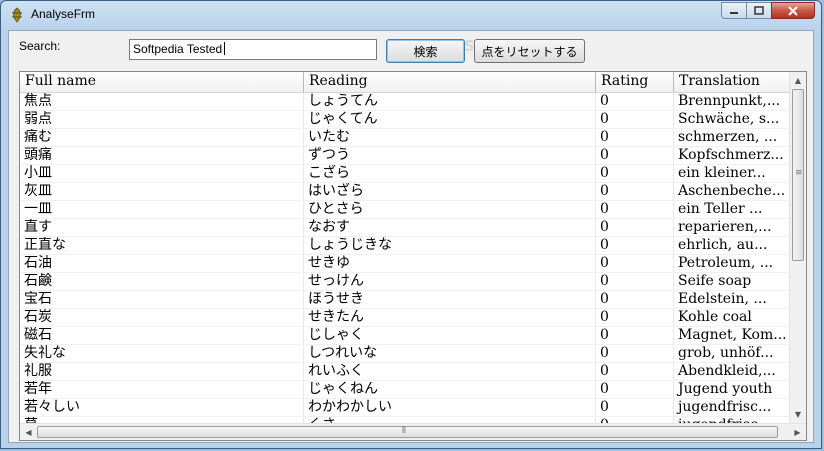  I want to click on search-input-value: Softpedia Tested, so click(178, 49).